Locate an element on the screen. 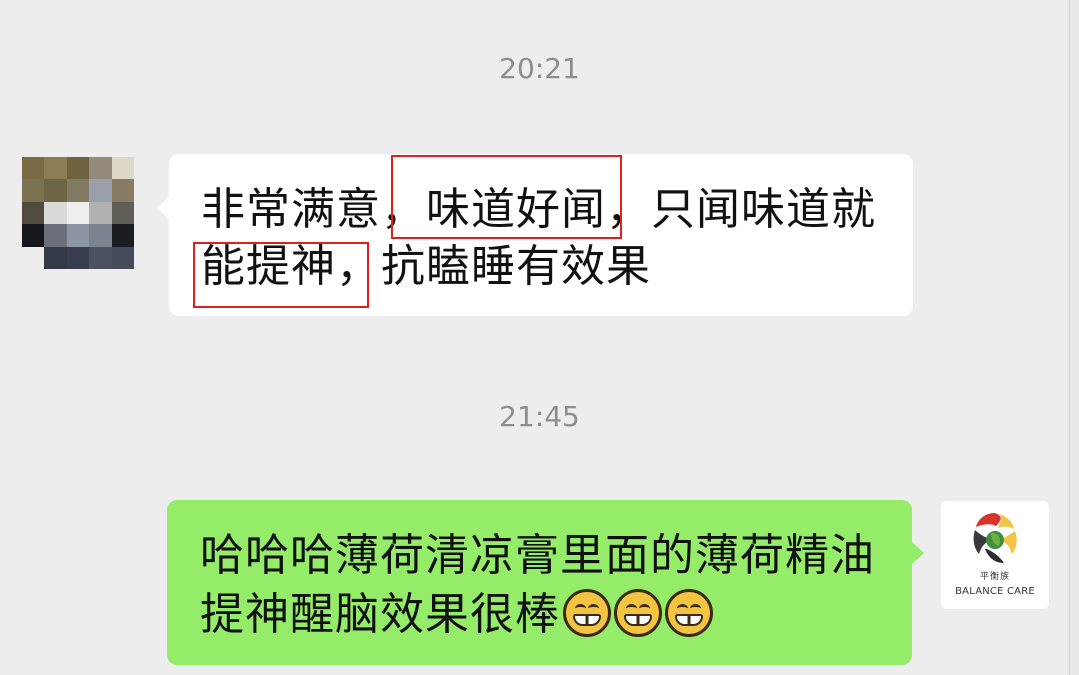 This screenshot has height=675, width=1079. outgoing-avatar-balance-care: 平衡族 BALANCE CARE is located at coordinates (995, 555).